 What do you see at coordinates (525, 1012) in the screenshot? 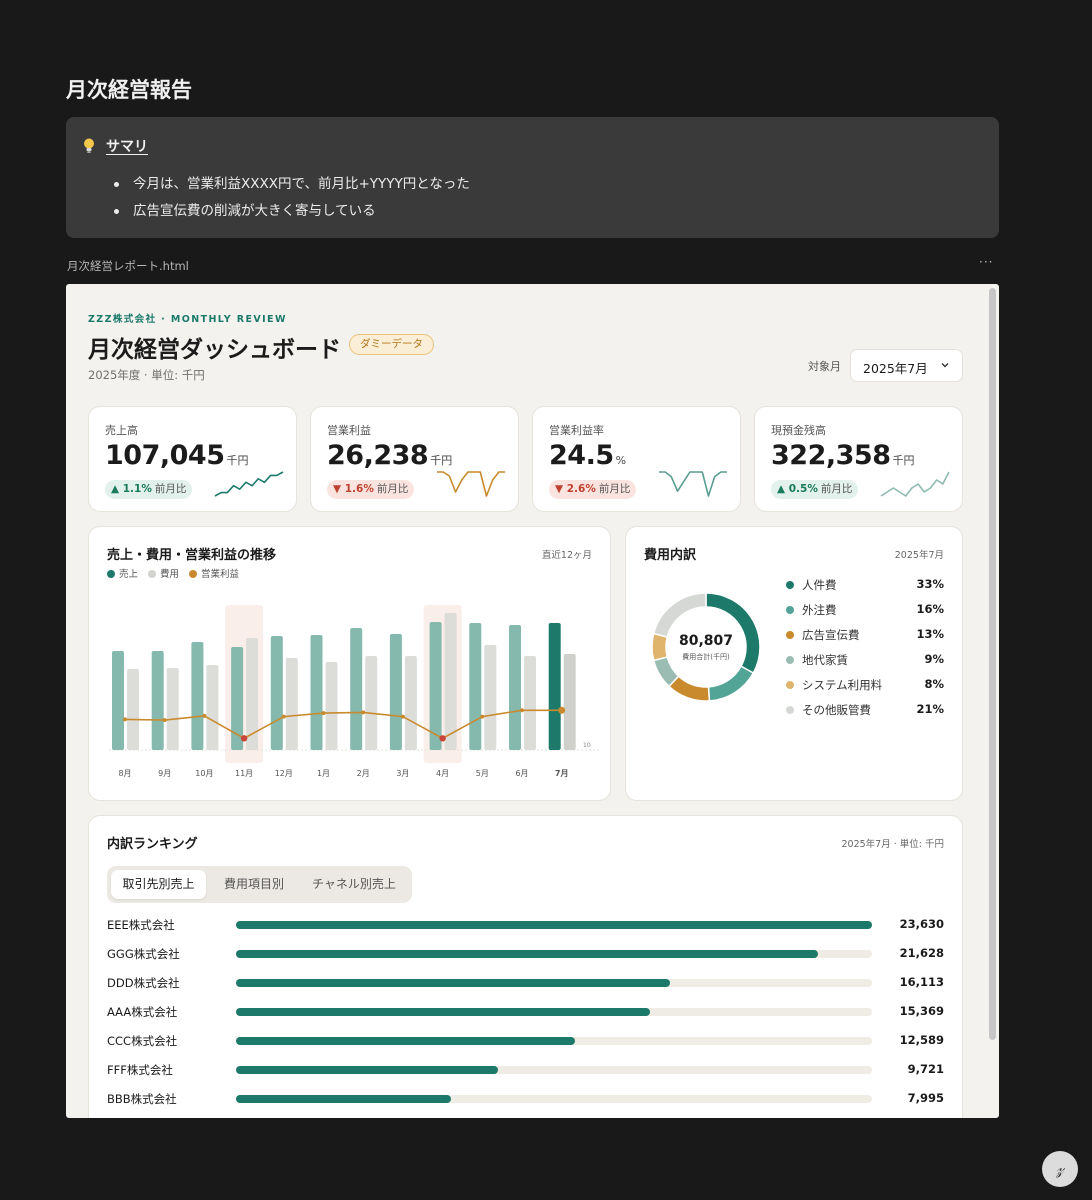
I see `ranking-row: AAA株式会社 15,369` at bounding box center [525, 1012].